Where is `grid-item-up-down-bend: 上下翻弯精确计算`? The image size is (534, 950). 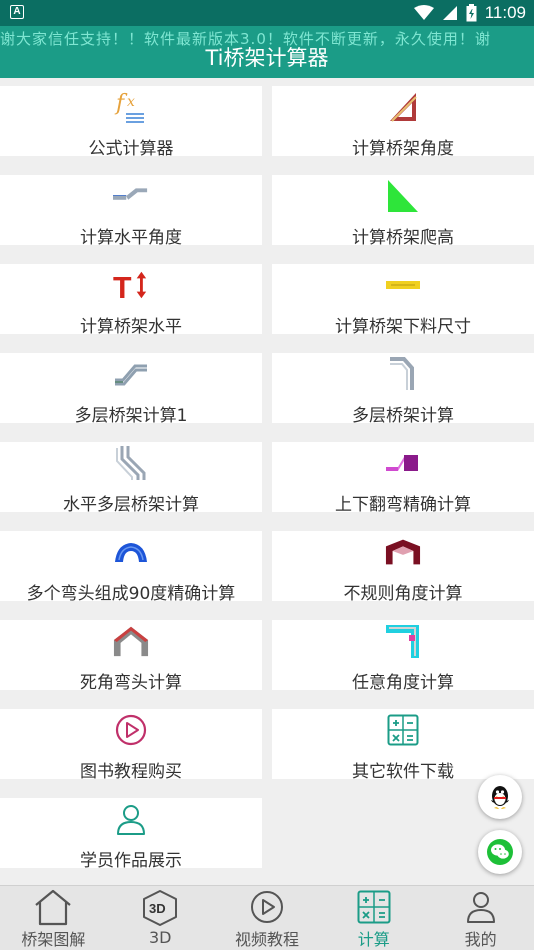
grid-item-up-down-bend: 上下翻弯精确计算 is located at coordinates (403, 478).